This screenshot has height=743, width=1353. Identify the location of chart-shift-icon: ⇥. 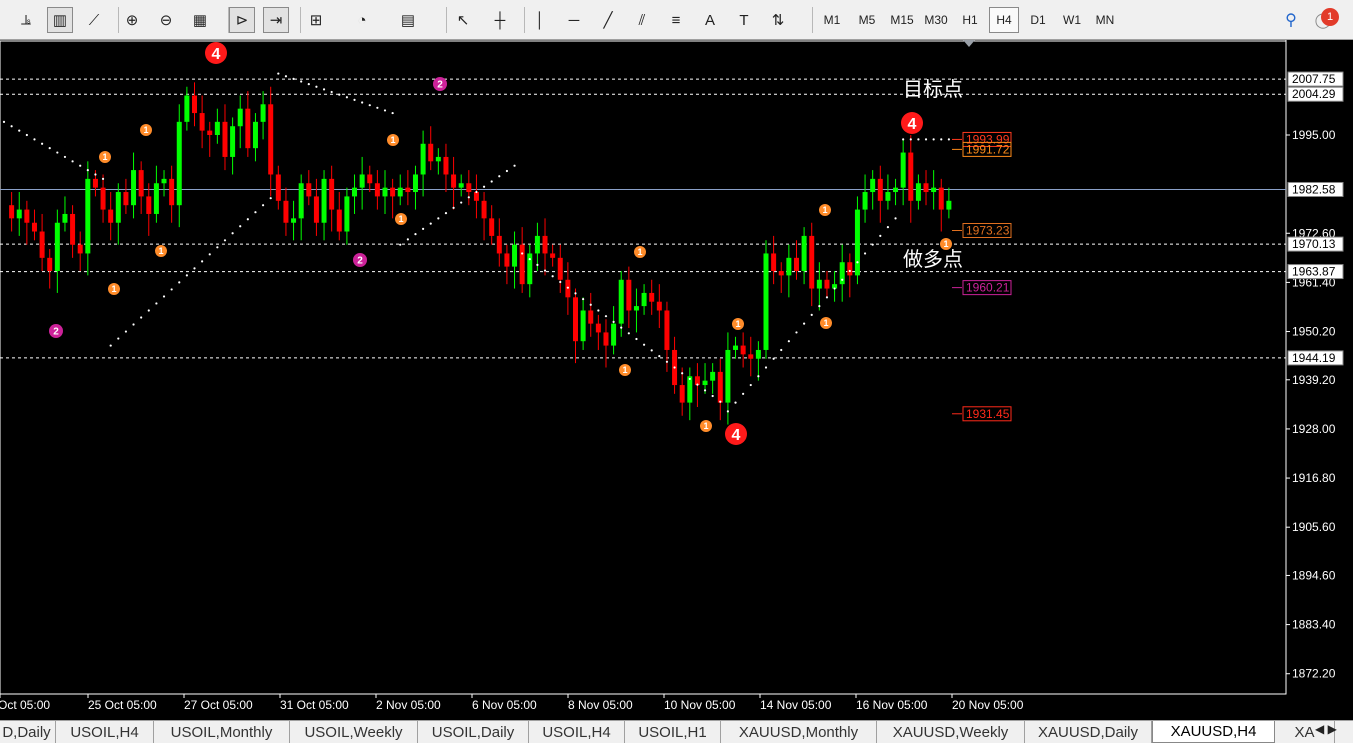
(276, 20).